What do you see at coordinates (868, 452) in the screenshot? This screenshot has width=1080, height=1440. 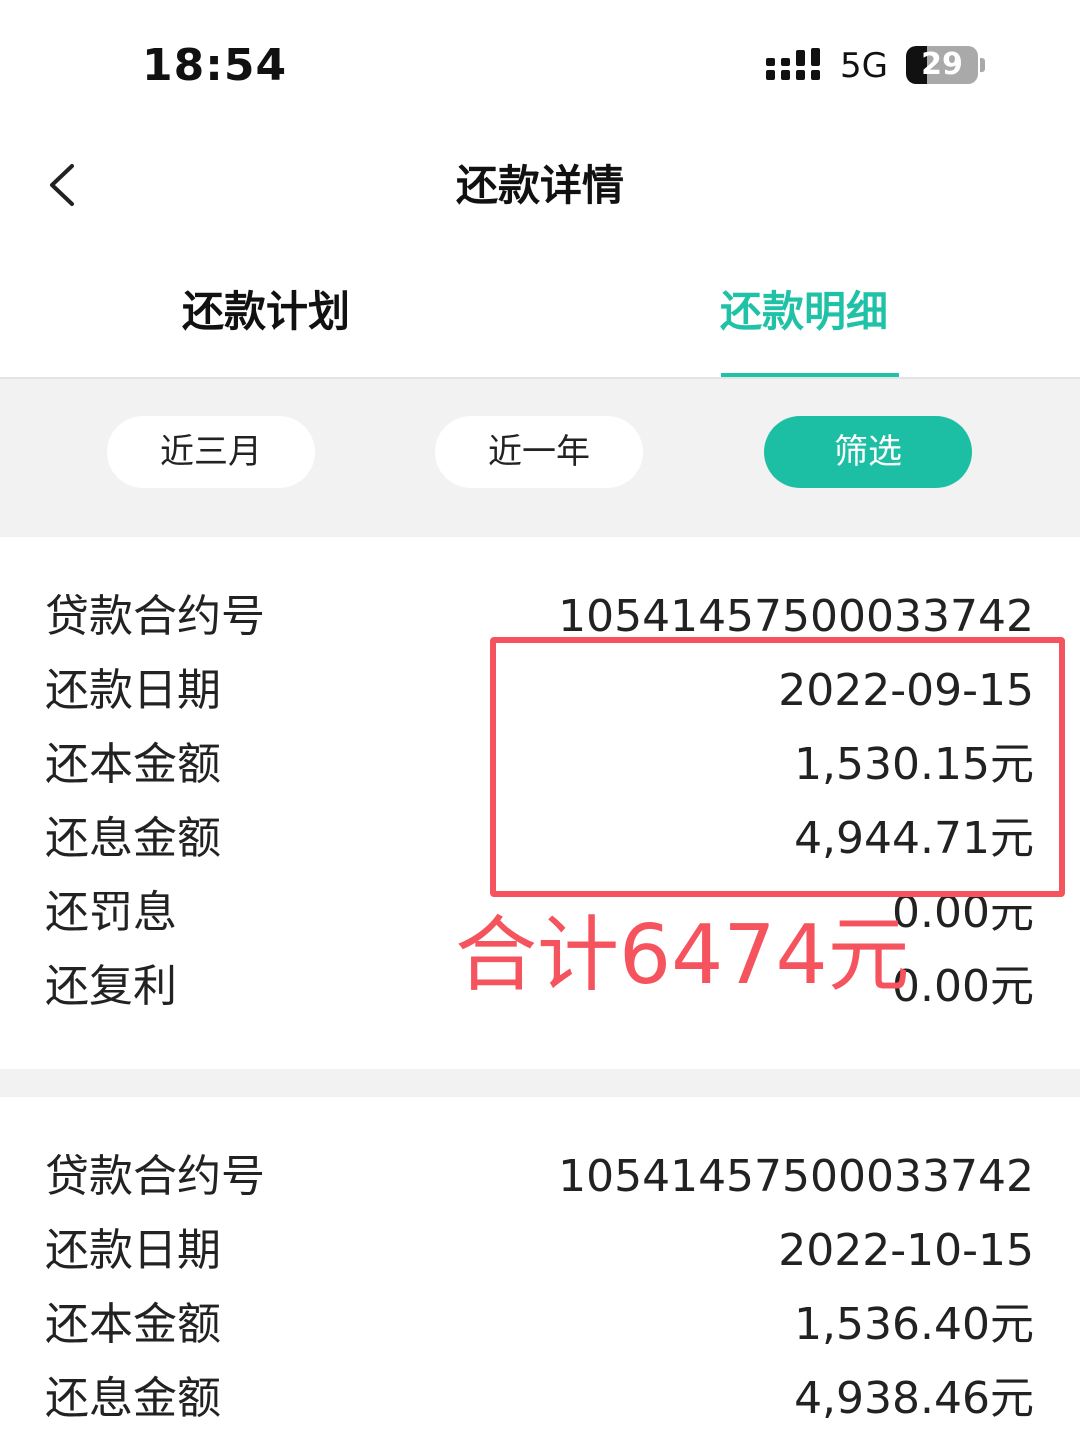 I see `filter-button: 筛选` at bounding box center [868, 452].